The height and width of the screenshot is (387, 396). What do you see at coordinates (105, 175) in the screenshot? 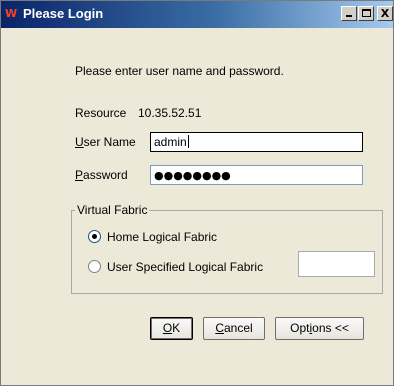
I see `password-label-text: assword` at bounding box center [105, 175].